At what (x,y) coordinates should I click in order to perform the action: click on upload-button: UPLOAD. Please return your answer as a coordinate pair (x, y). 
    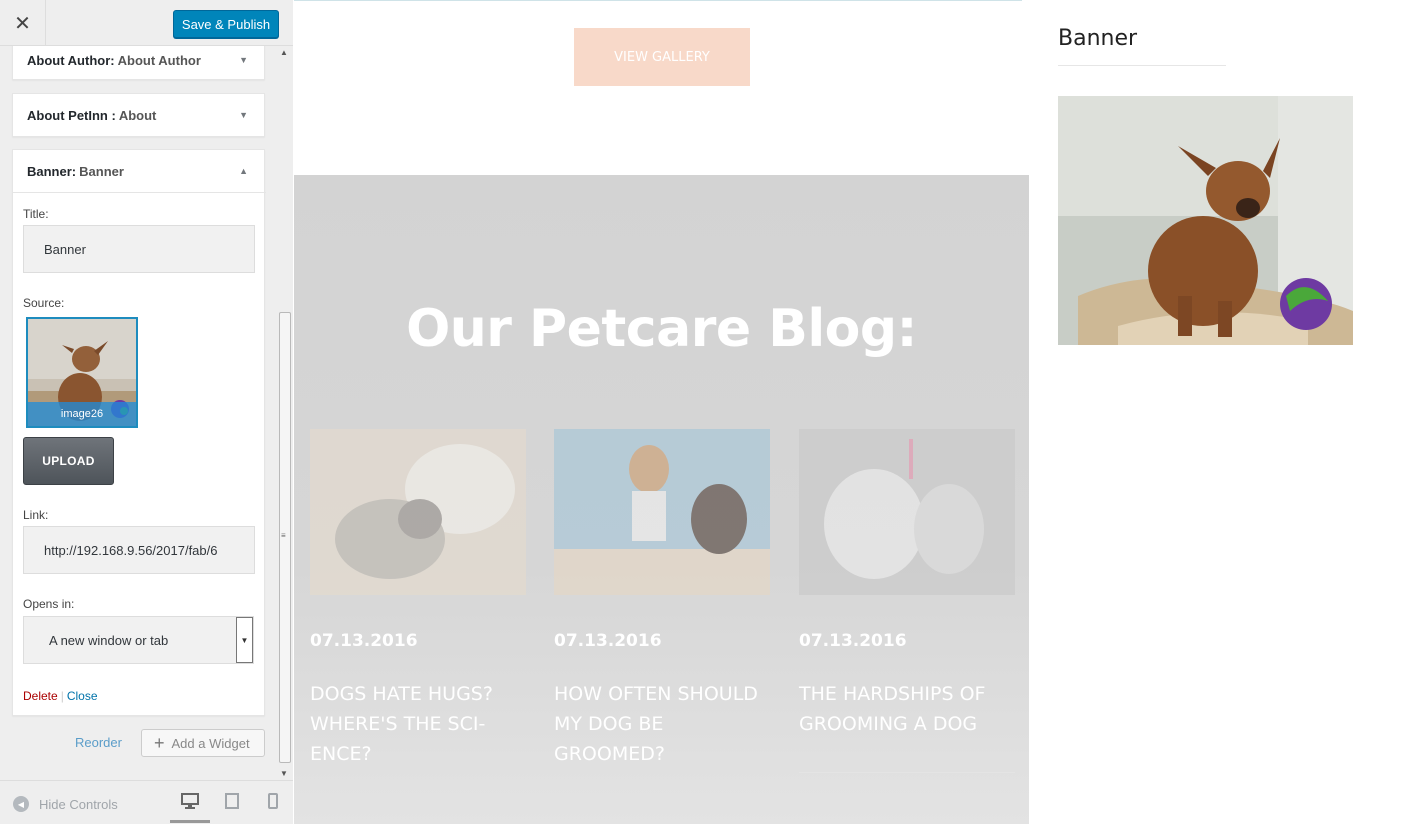
    Looking at the image, I should click on (68, 461).